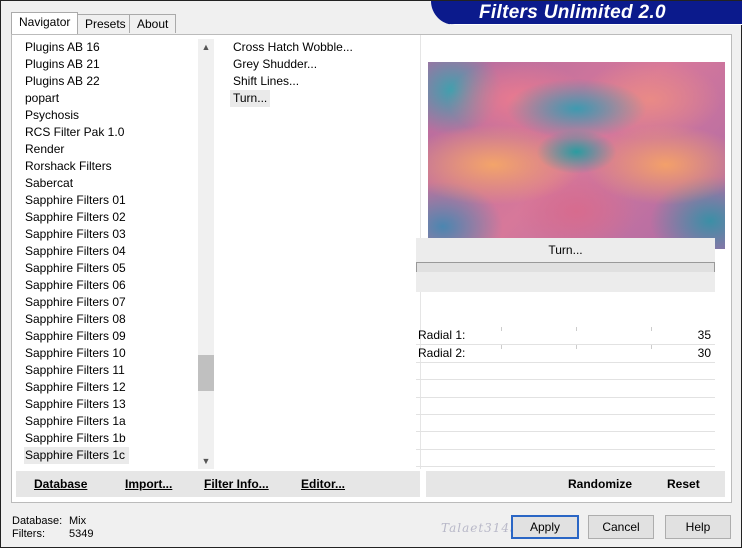  What do you see at coordinates (77, 302) in the screenshot?
I see `category-item: Sapphire Filters 07` at bounding box center [77, 302].